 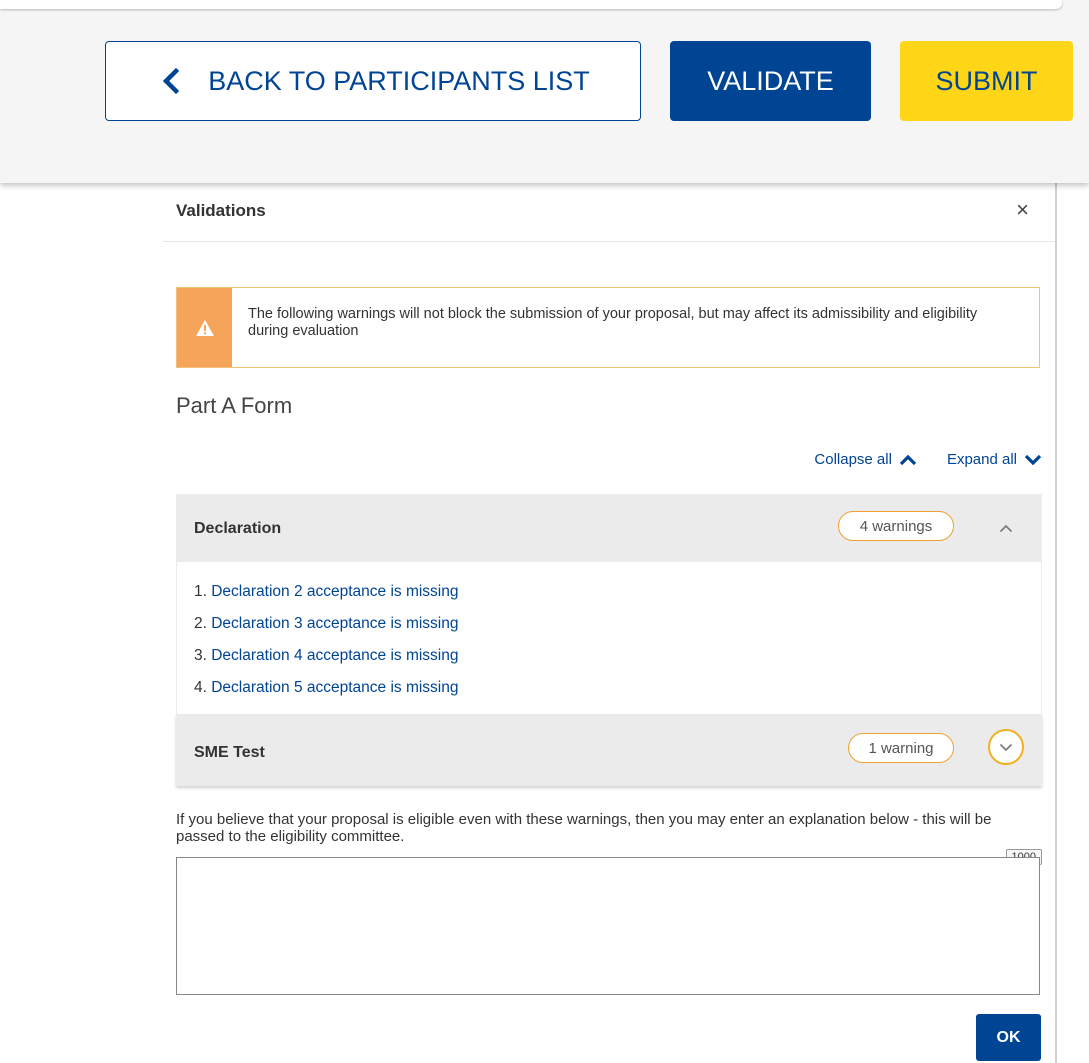 I want to click on list-item: 2. Declaration 3 acceptance is missing, so click(x=617, y=624).